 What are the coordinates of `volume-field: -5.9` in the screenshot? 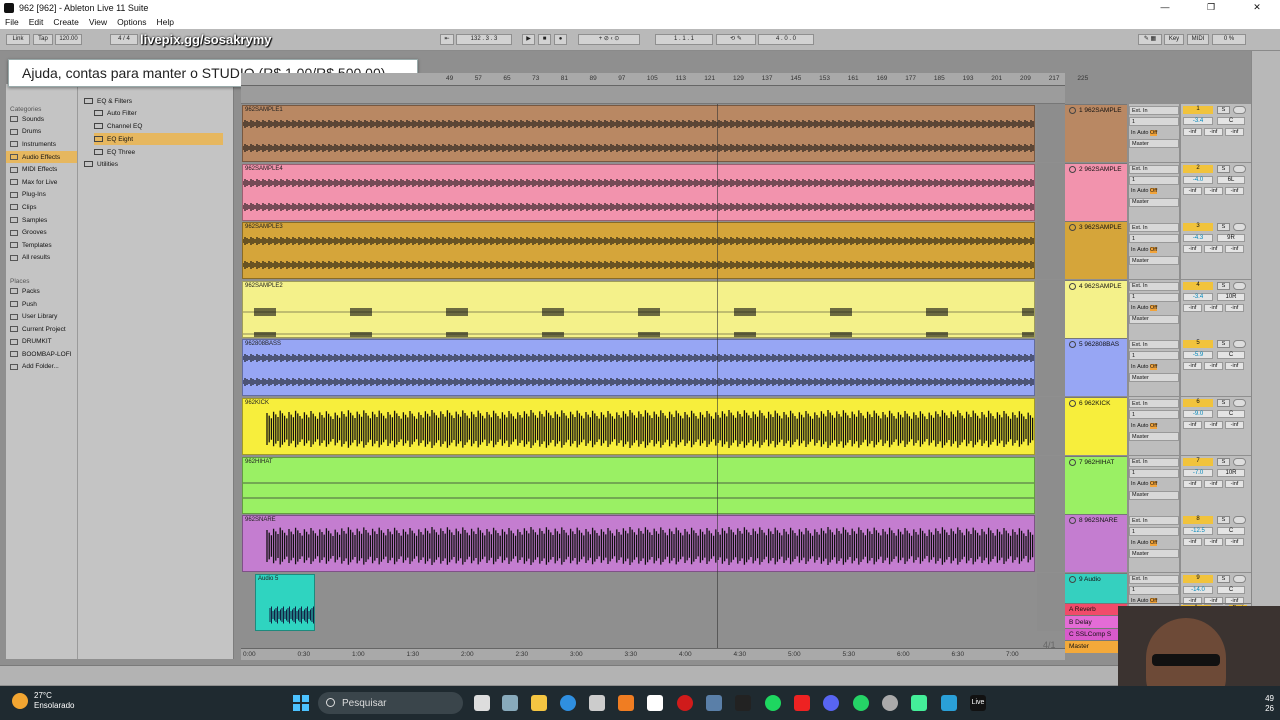 It's located at (1198, 355).